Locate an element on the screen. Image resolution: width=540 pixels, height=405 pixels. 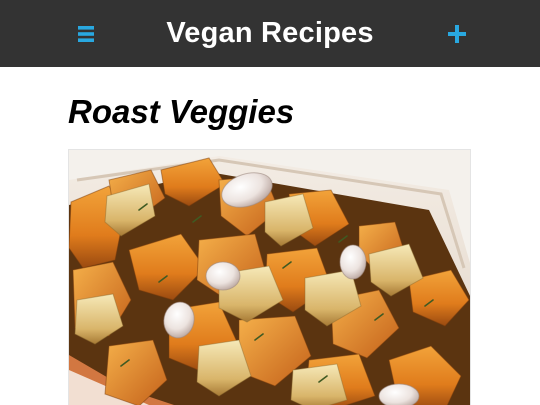
plus-icon is located at coordinates (457, 34).